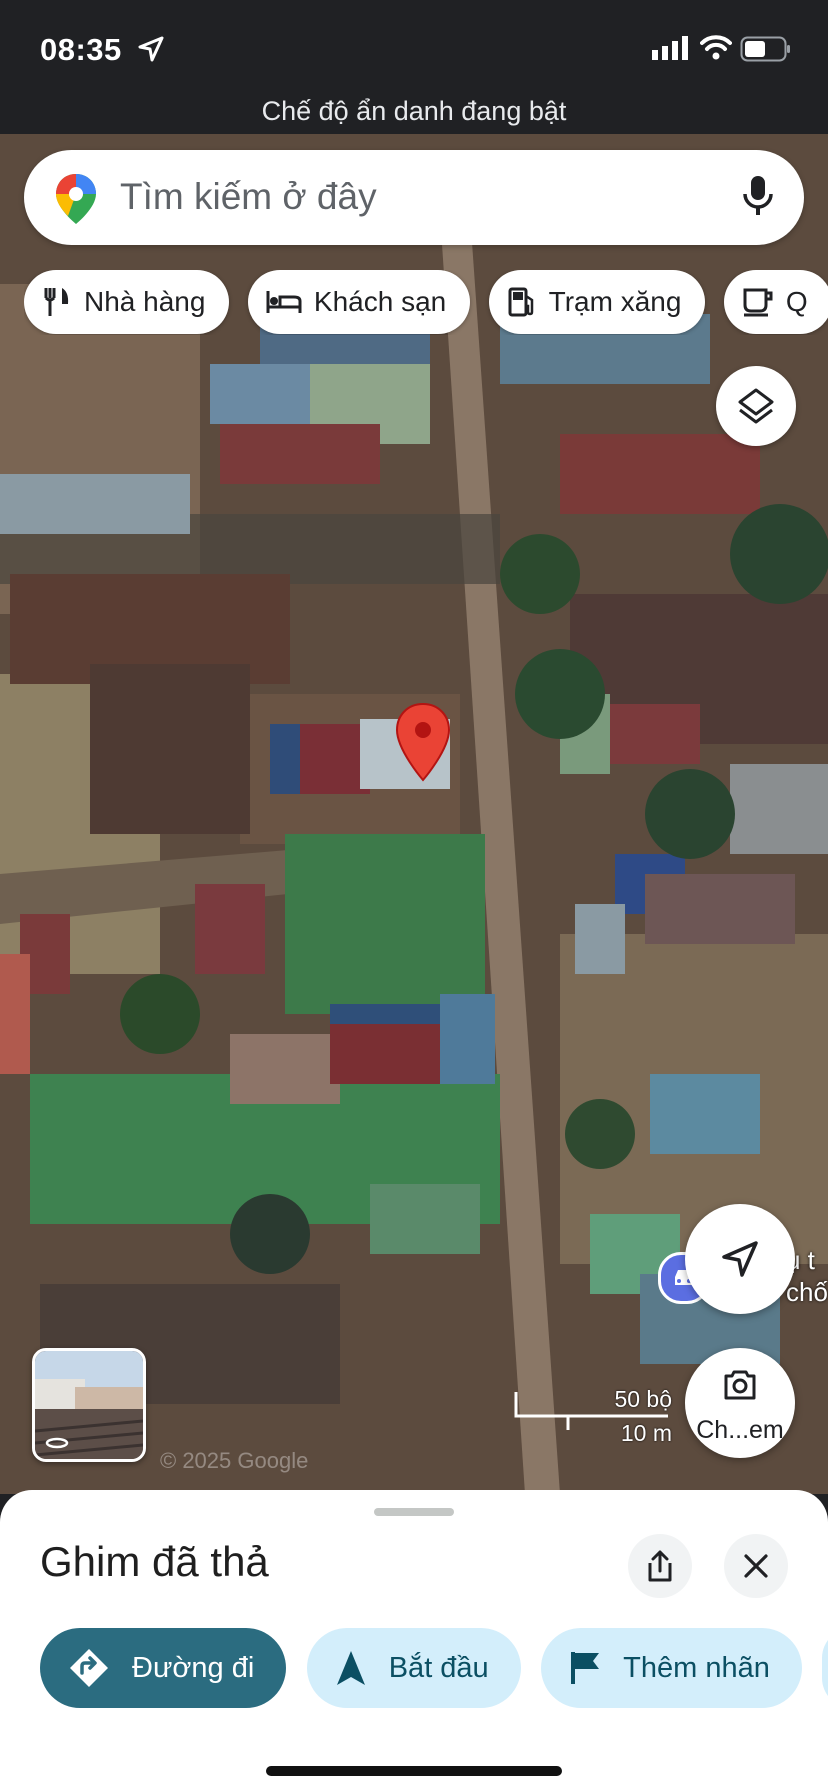 The height and width of the screenshot is (1792, 828). I want to click on layers-icon, so click(756, 406).